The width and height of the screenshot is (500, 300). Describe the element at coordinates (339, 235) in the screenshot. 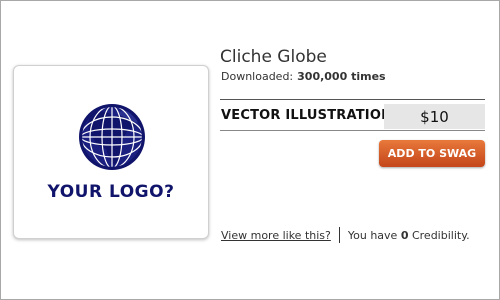

I see `separator` at that location.